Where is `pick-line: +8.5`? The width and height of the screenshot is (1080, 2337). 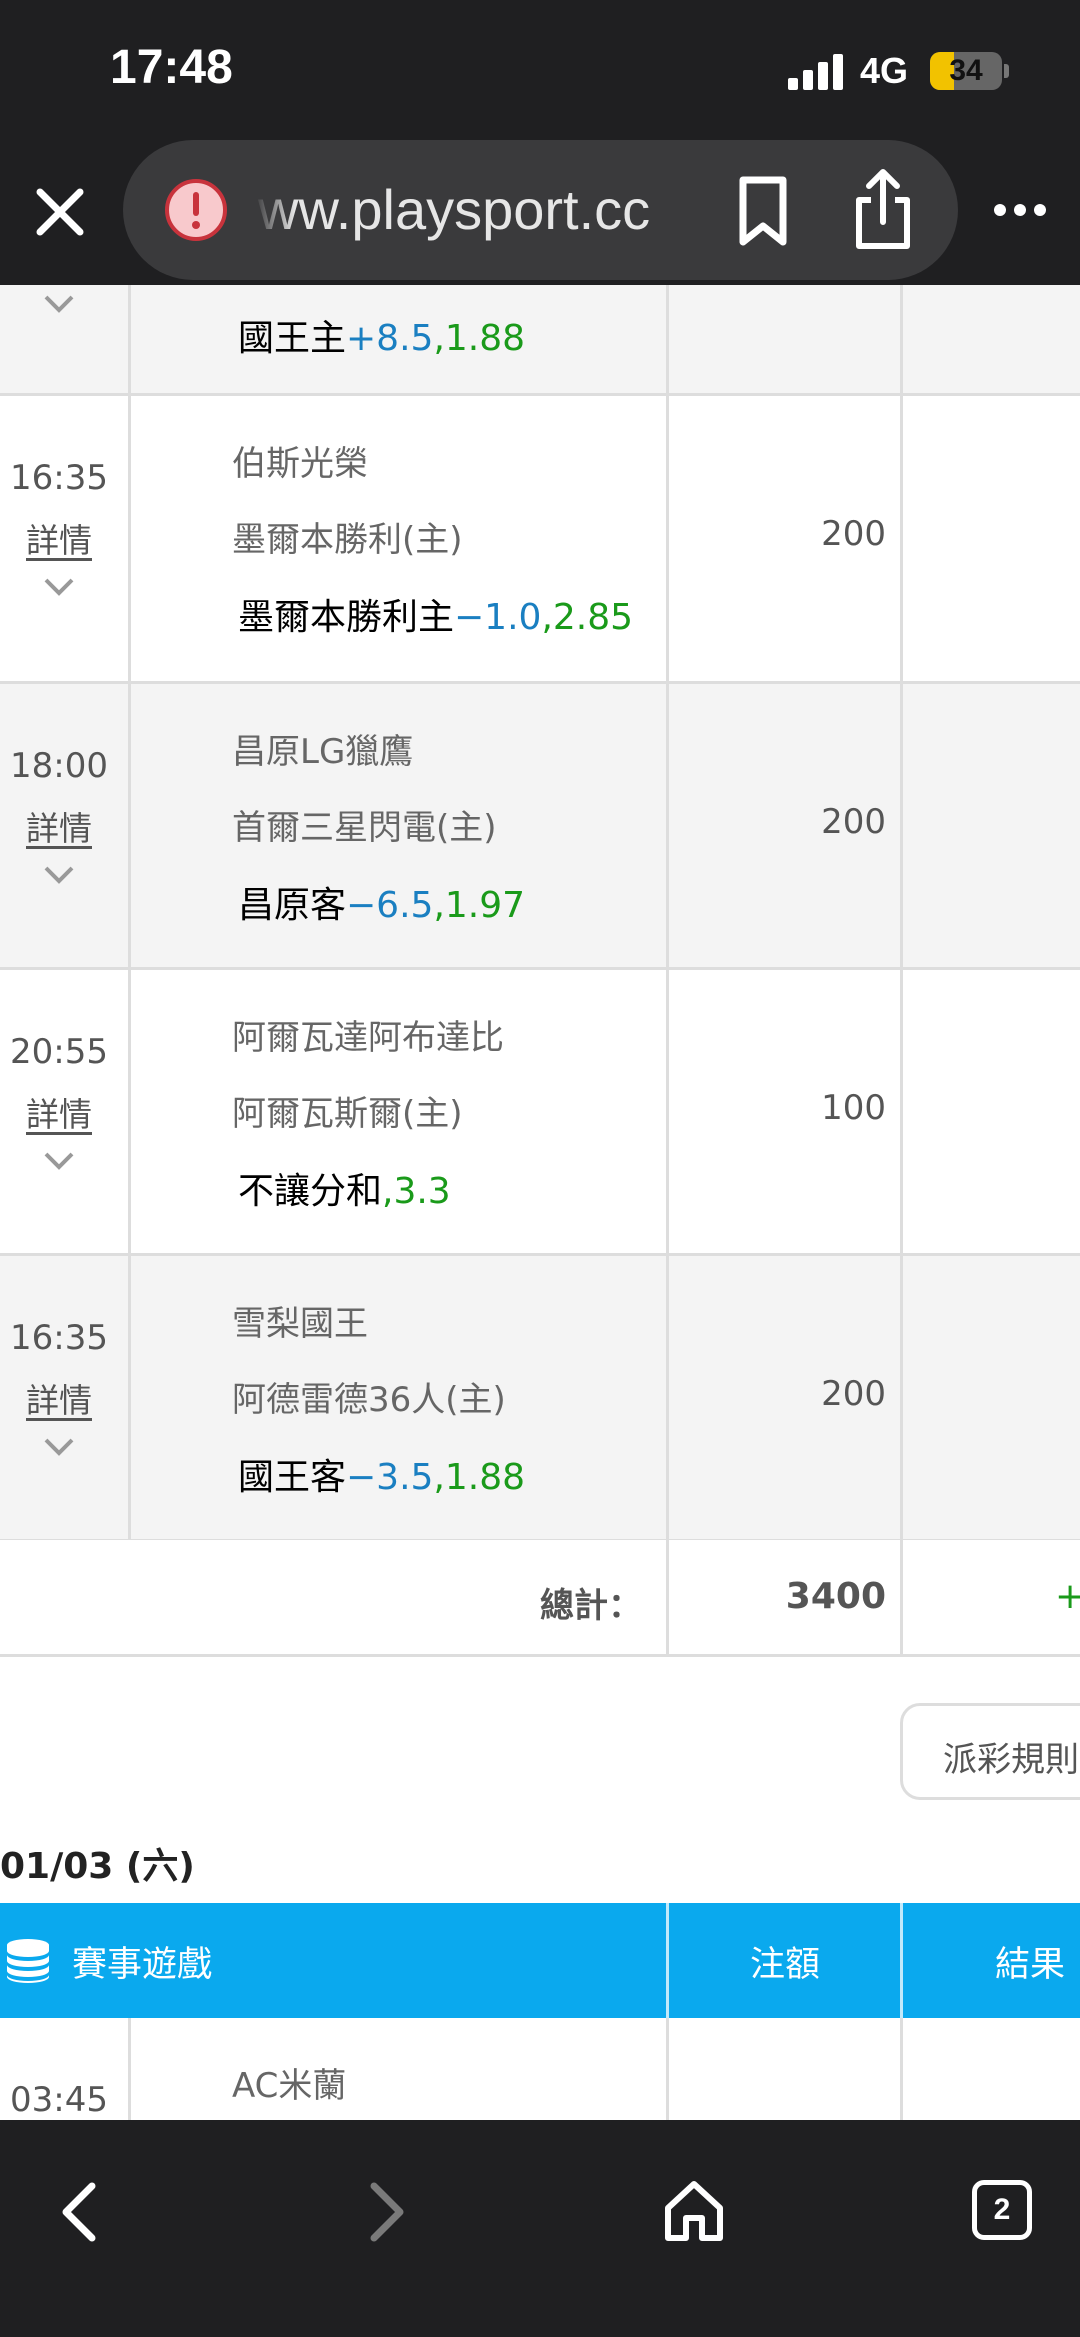 pick-line: +8.5 is located at coordinates (390, 338).